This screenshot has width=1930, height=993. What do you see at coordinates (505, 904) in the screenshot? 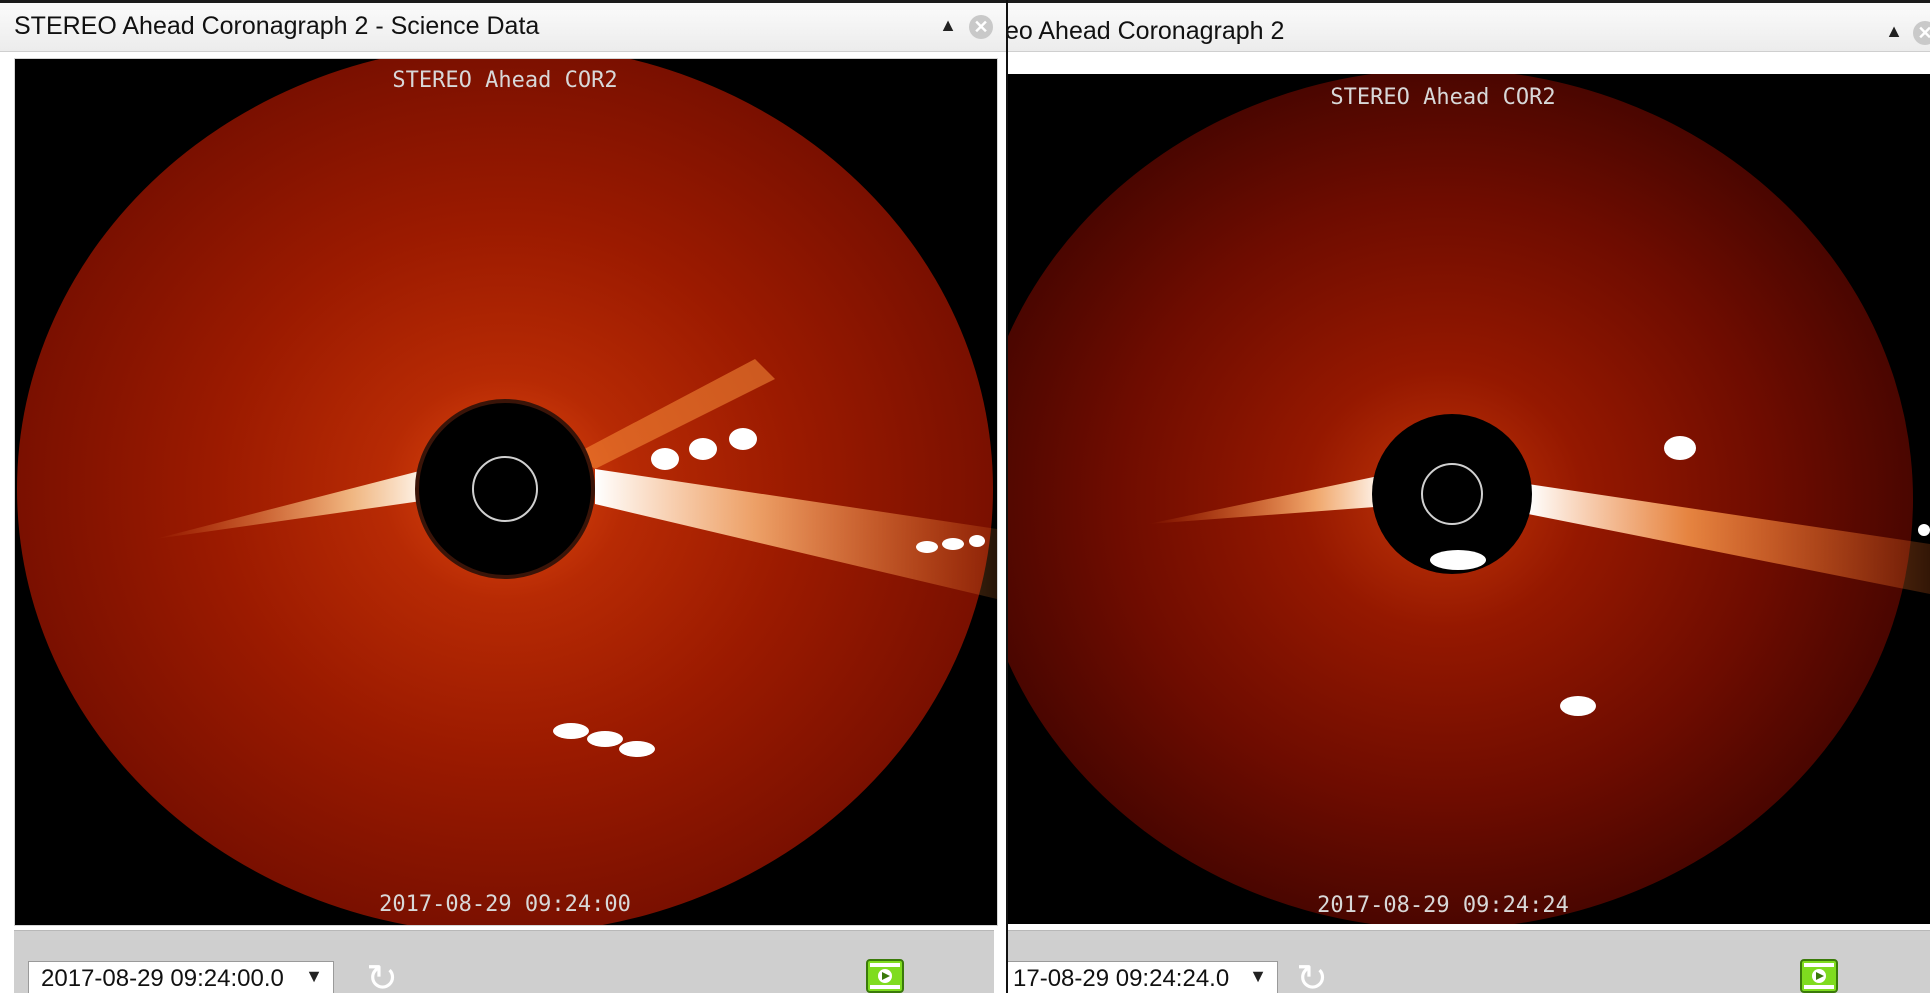
I see `left-image-timestamp: 2017-08-29 09:24:00` at bounding box center [505, 904].